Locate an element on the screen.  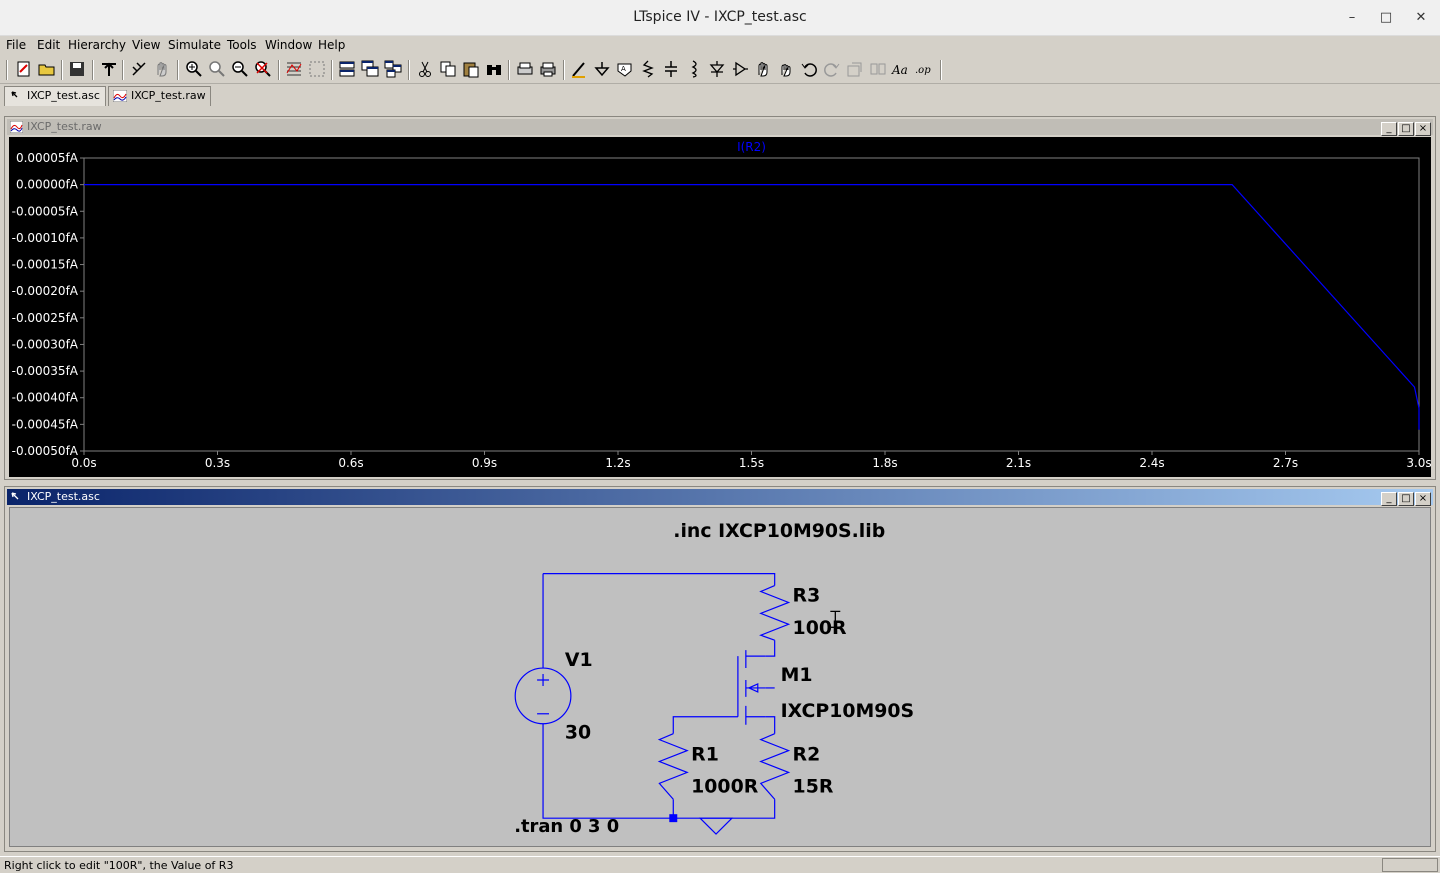
paste-icon is located at coordinates (471, 69).